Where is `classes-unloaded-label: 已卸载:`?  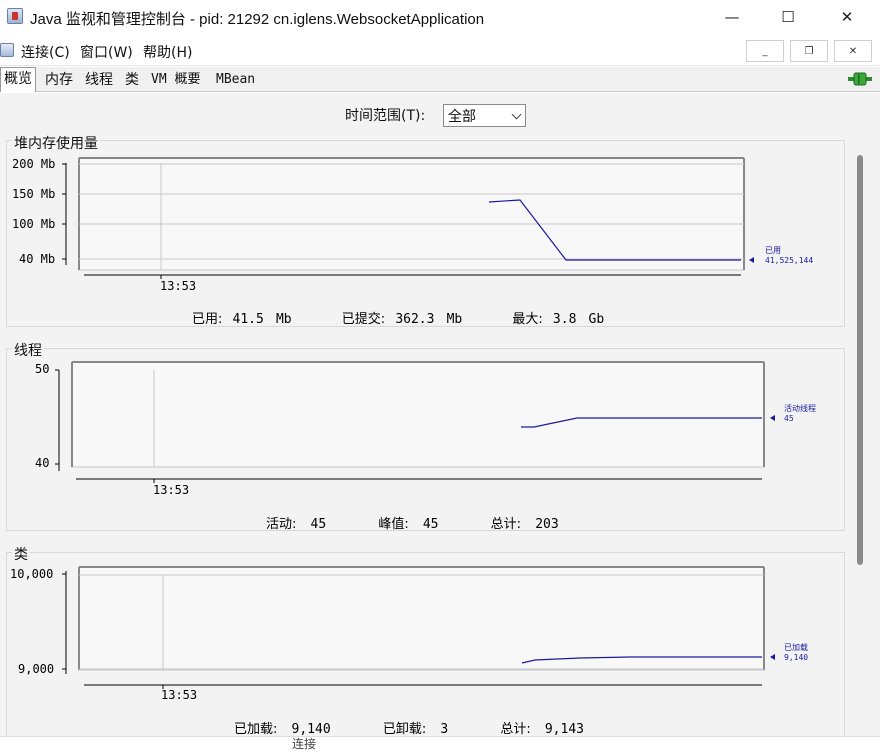 classes-unloaded-label: 已卸载: is located at coordinates (404, 729).